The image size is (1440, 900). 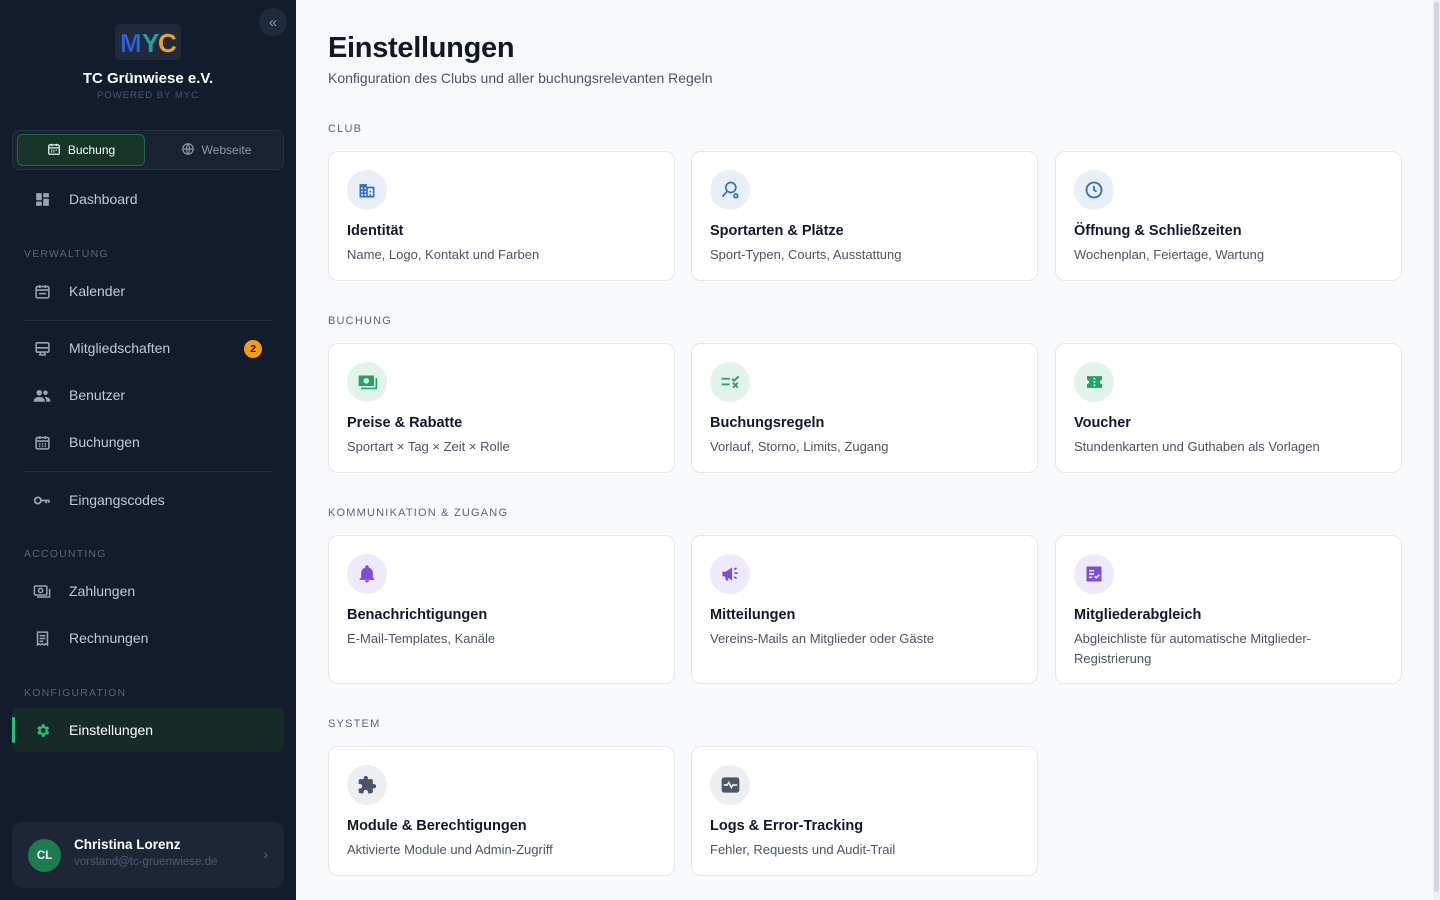 I want to click on collapse-sidebar-button: «, so click(x=273, y=22).